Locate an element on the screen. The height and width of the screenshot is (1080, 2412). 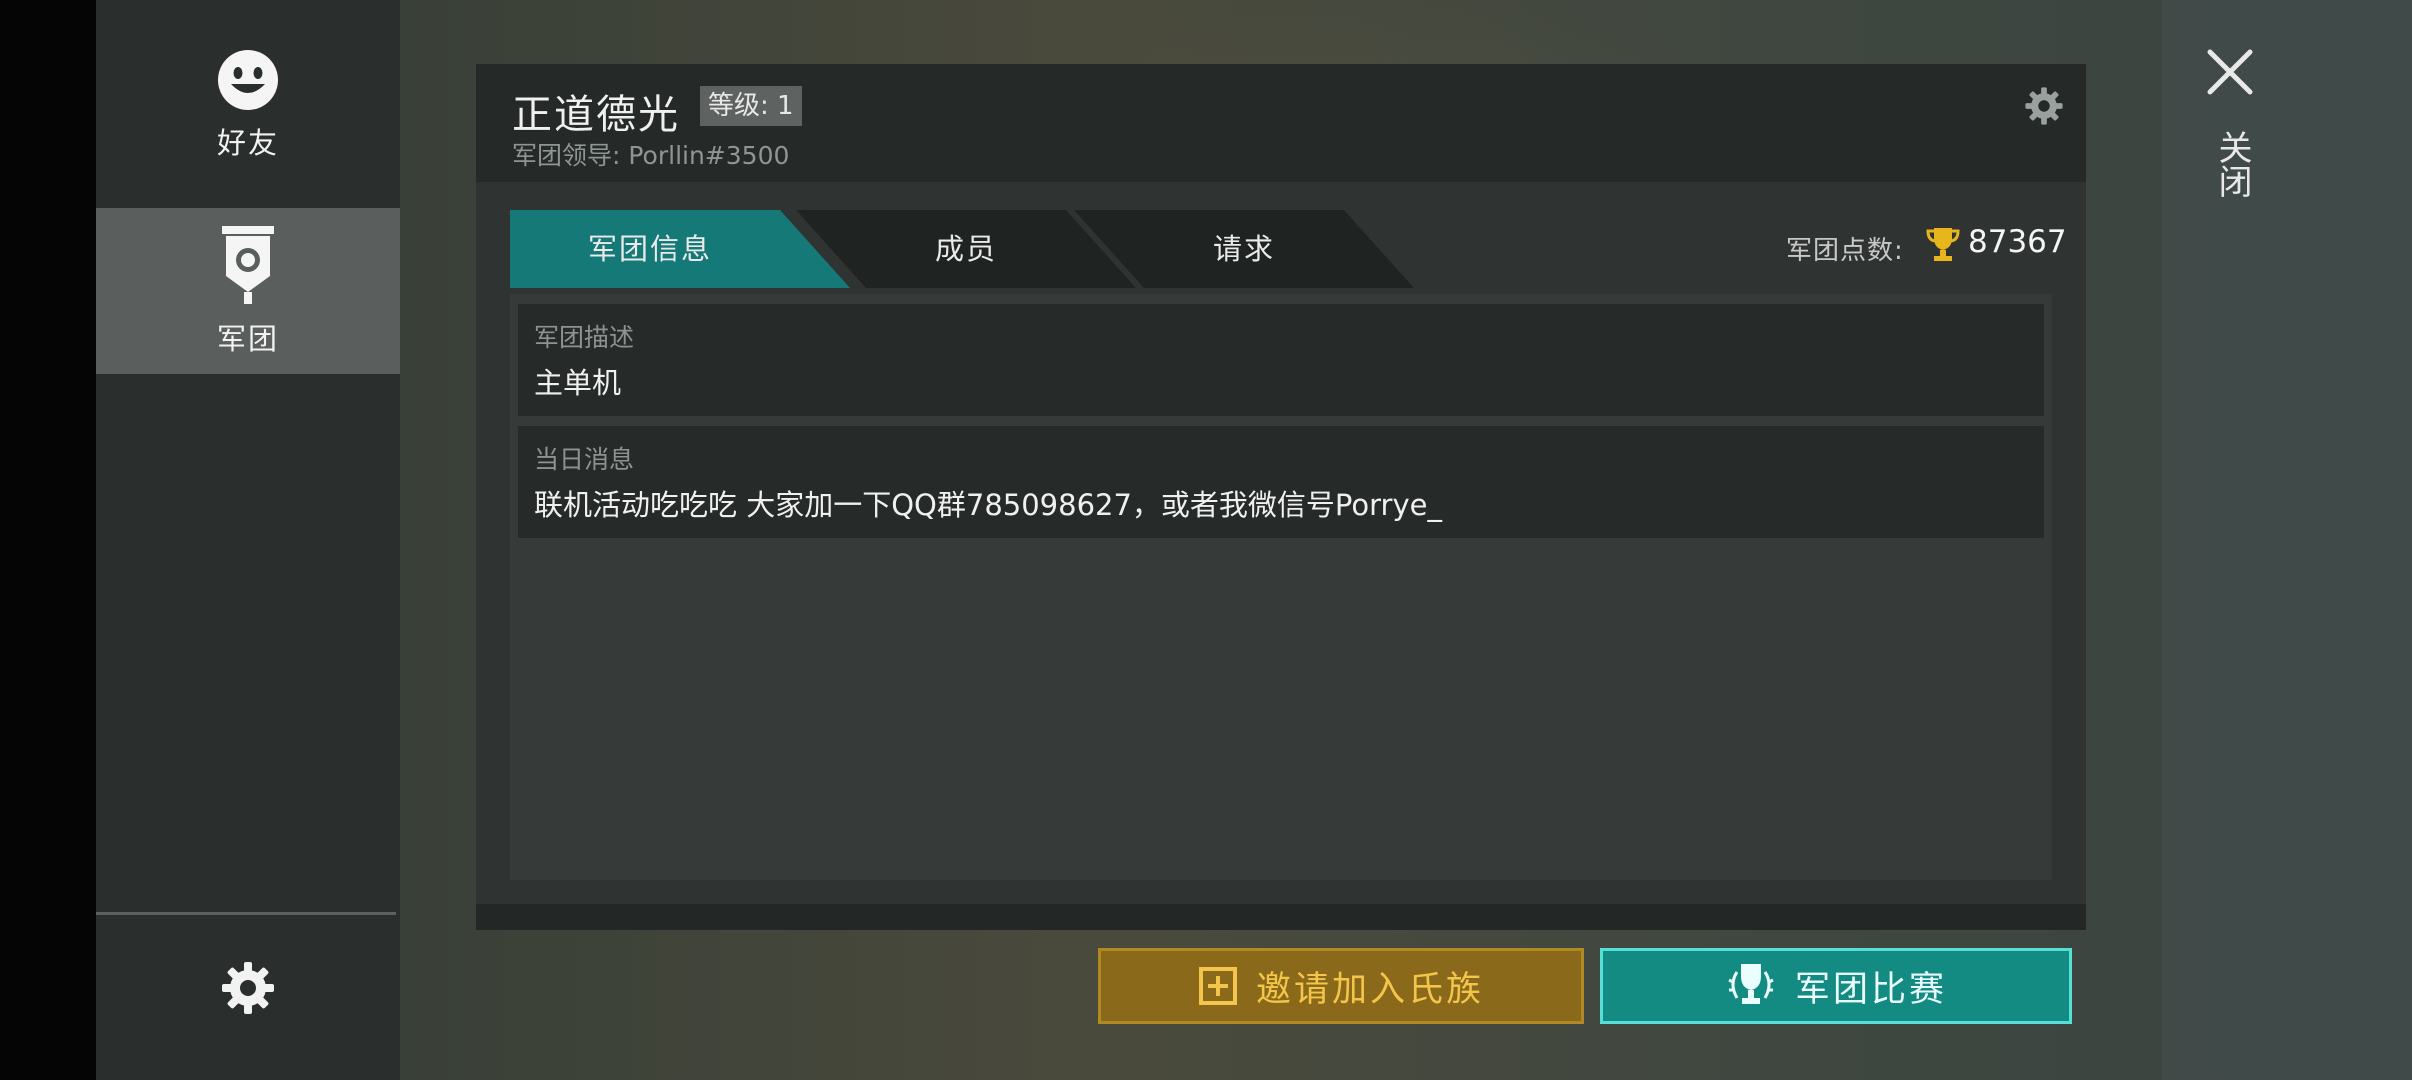
legion-description-card: 军团描述 主单机 is located at coordinates (1281, 360).